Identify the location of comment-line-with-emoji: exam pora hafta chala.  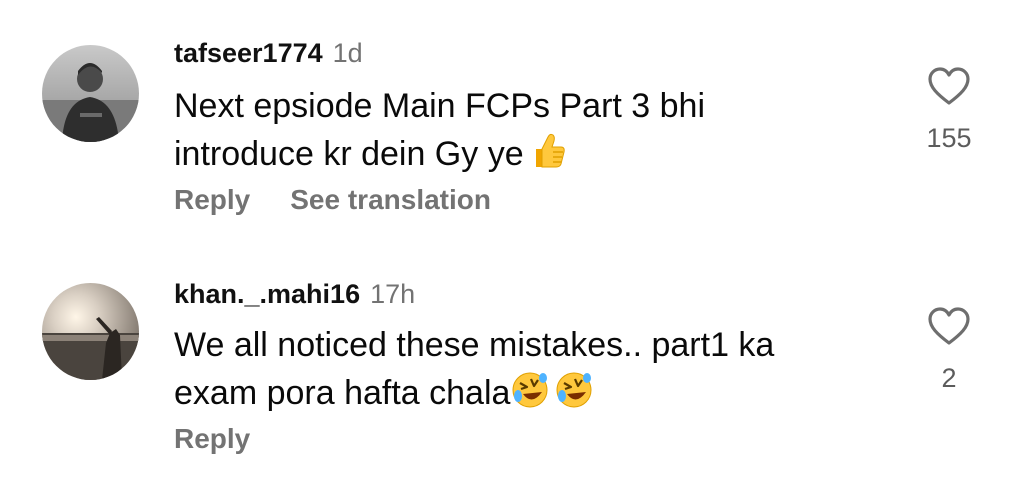
(534, 393).